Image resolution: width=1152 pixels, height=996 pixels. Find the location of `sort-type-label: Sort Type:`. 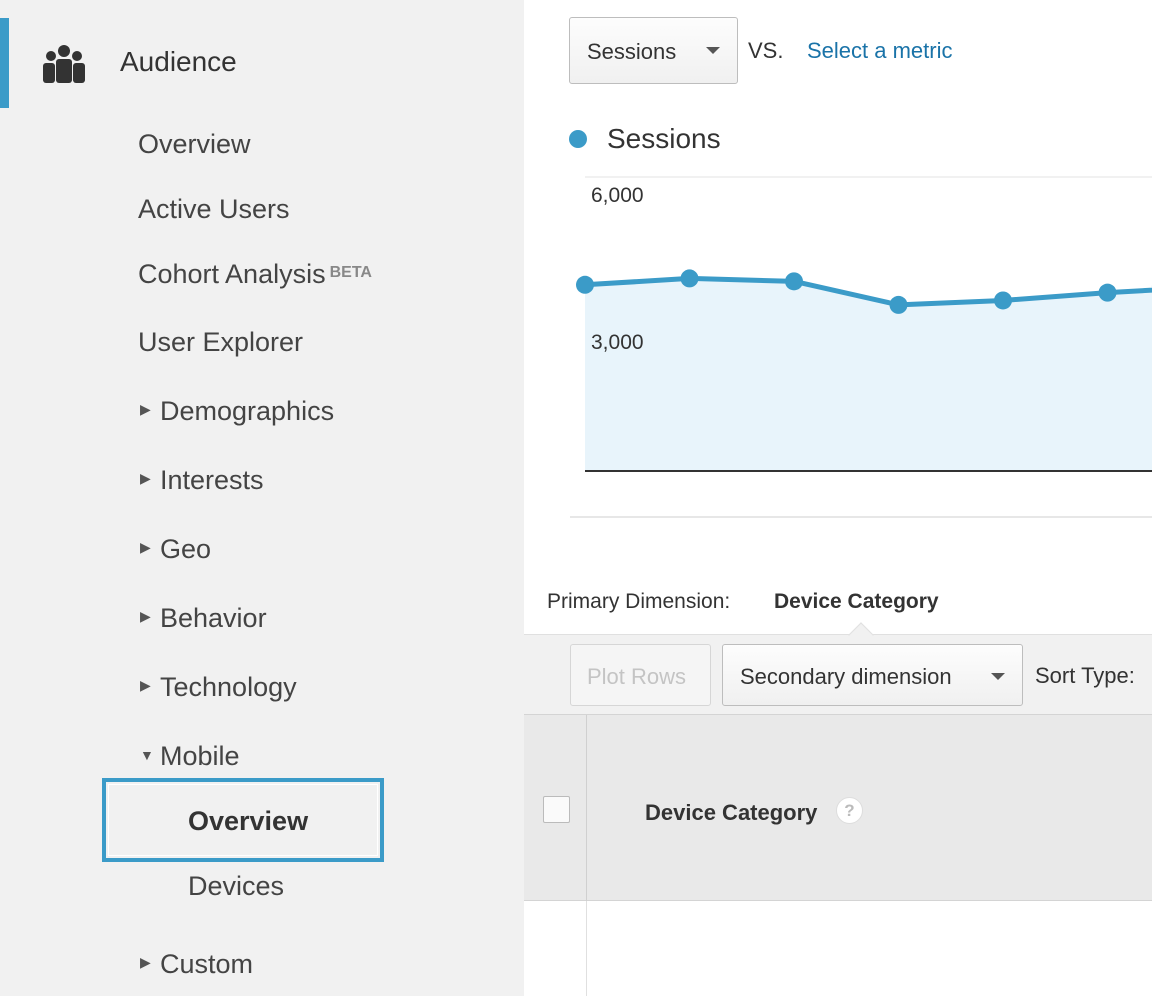

sort-type-label: Sort Type: is located at coordinates (1085, 675).